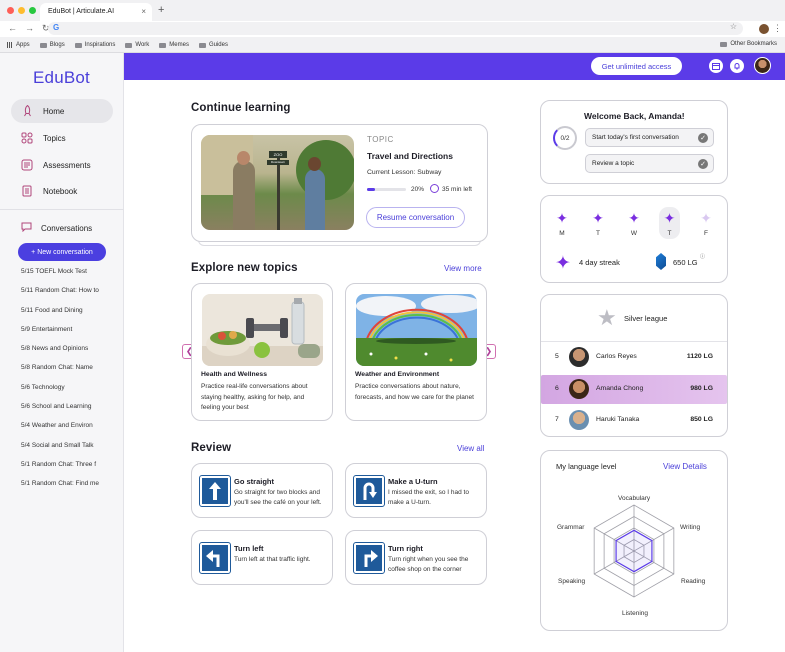 Image resolution: width=785 pixels, height=652 pixels. I want to click on notification-bell-icon, so click(737, 66).